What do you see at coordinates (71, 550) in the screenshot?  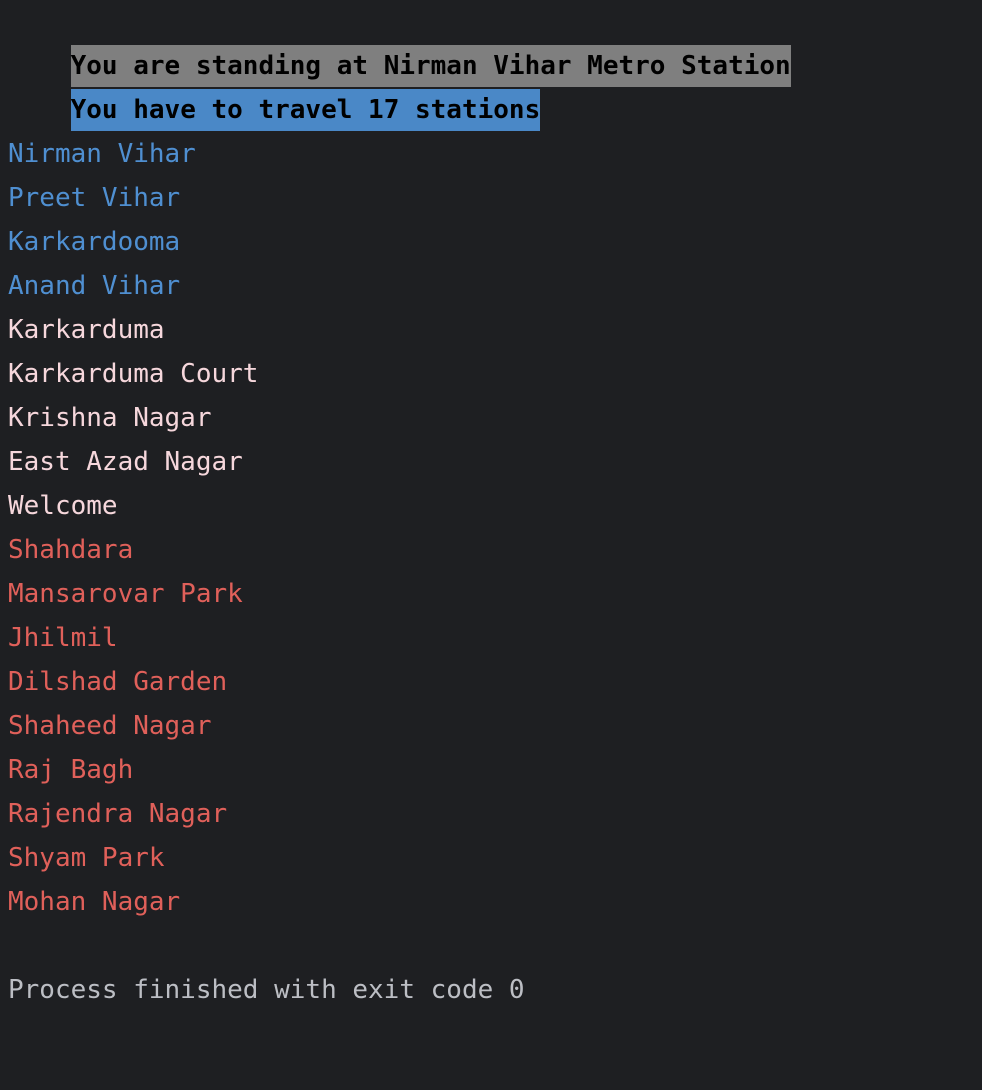 I see `station-line: Shahdara` at bounding box center [71, 550].